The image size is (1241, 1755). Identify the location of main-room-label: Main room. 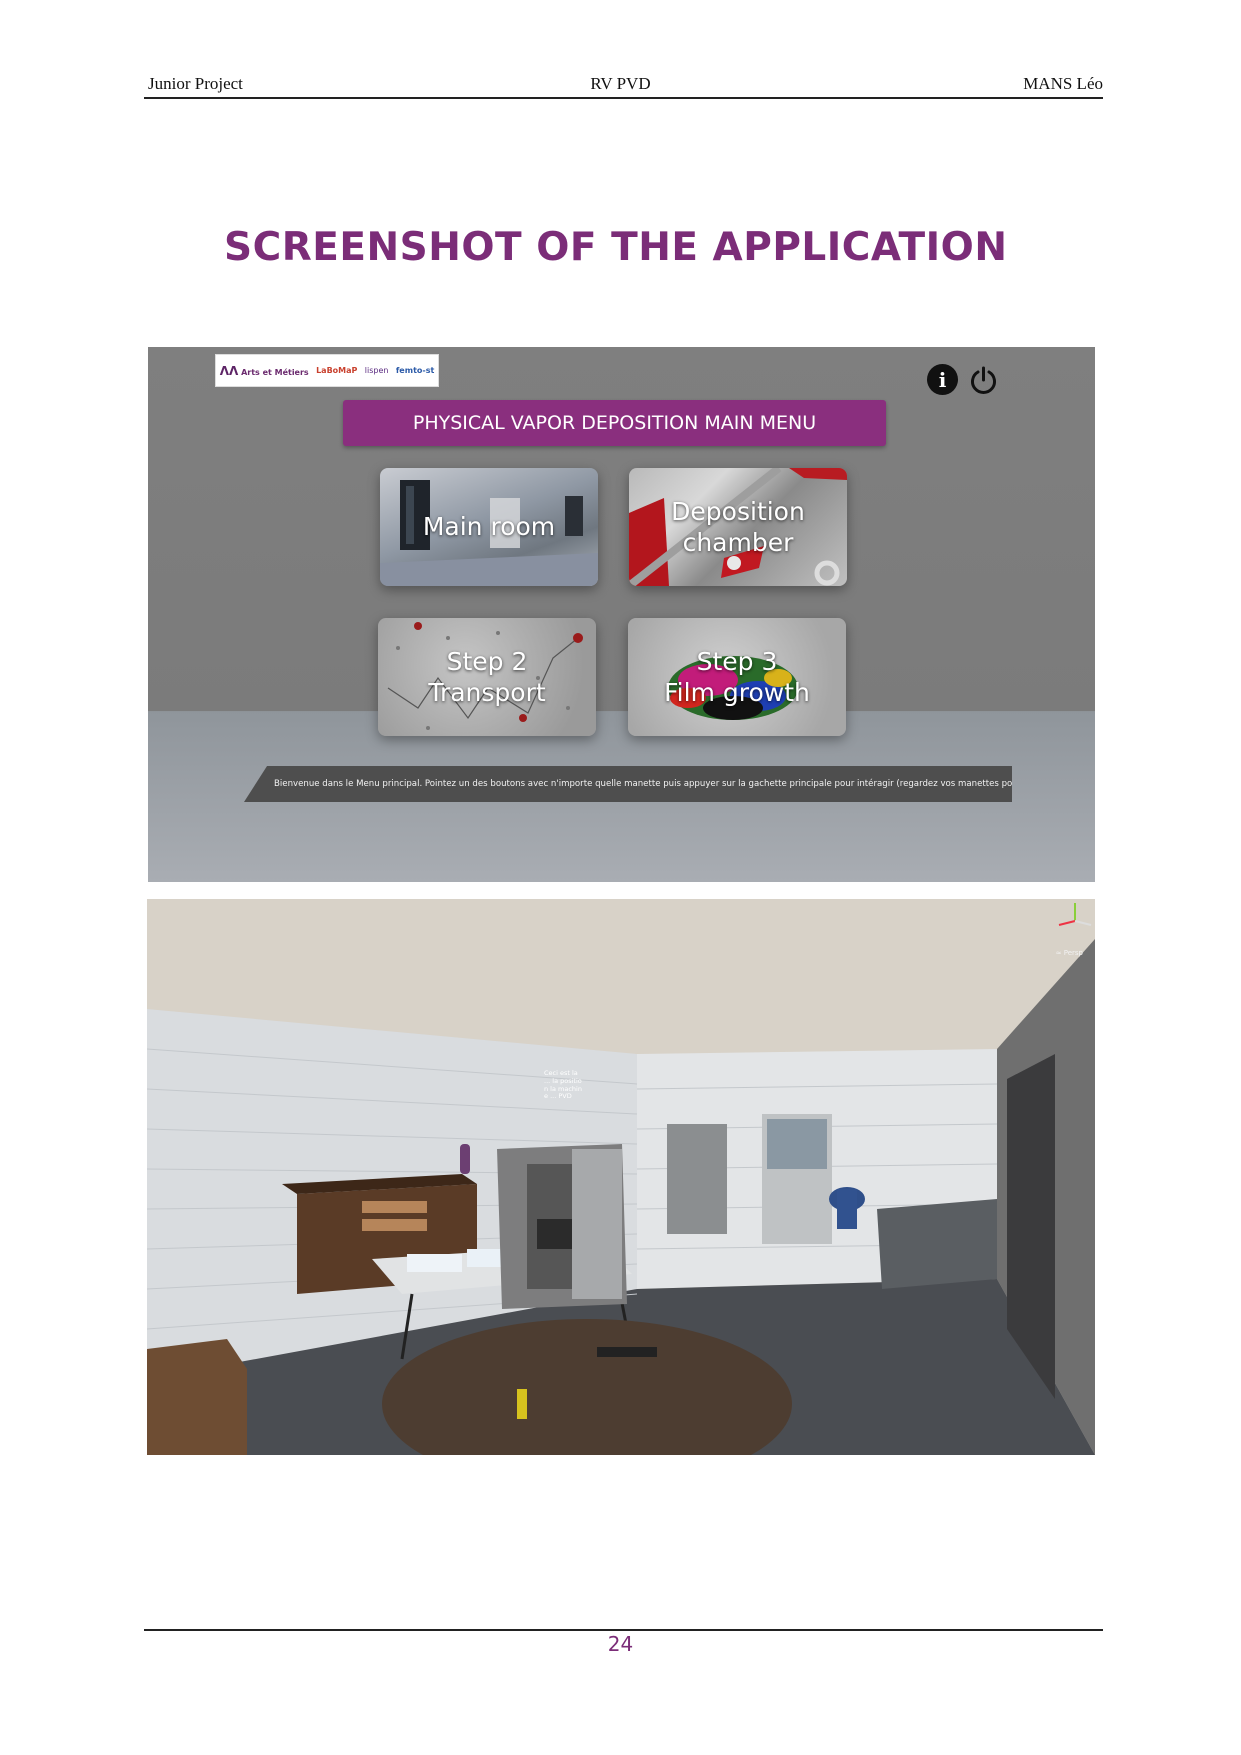
(489, 527).